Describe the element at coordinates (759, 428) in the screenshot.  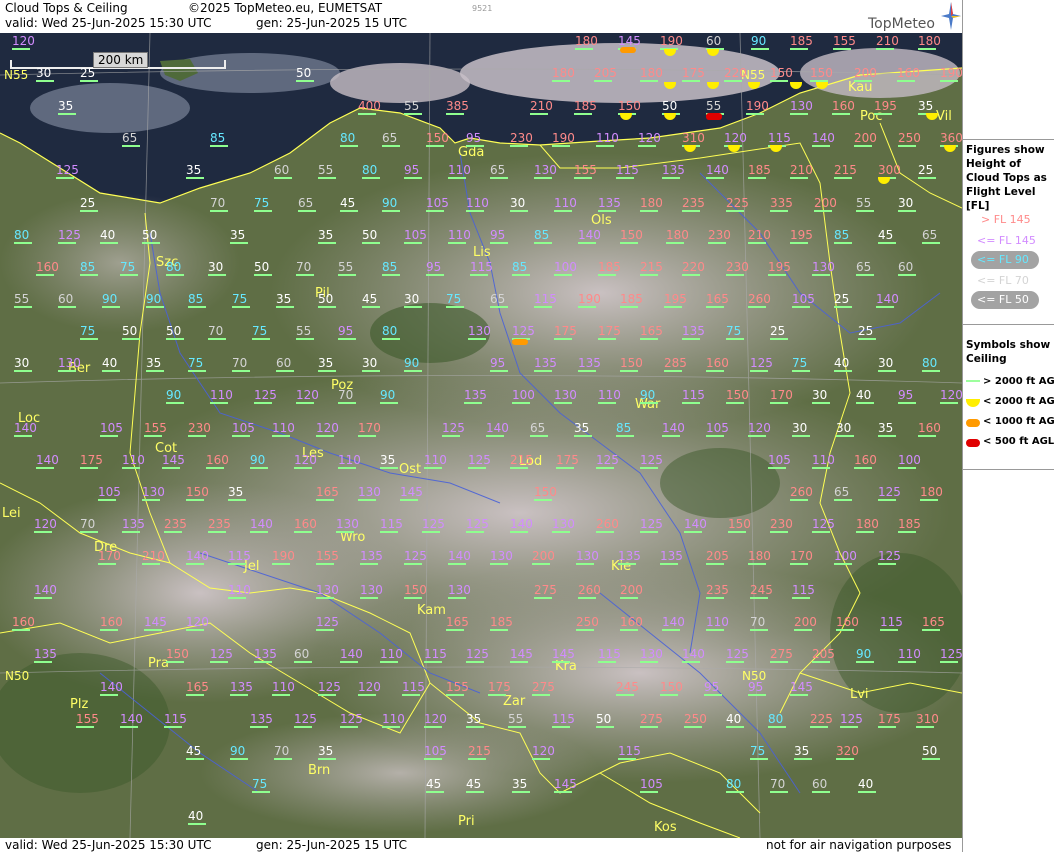
I see `figure-value: 120` at that location.